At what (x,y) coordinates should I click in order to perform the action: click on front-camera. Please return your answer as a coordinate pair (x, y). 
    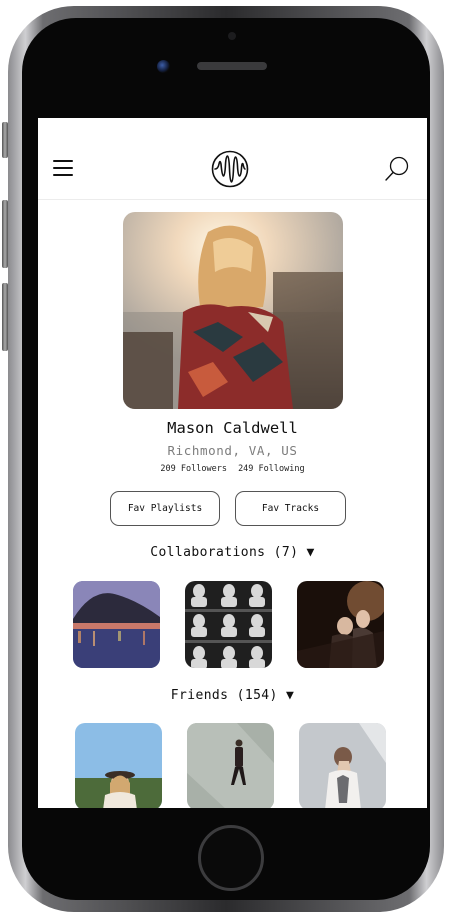
    Looking at the image, I should click on (163, 66).